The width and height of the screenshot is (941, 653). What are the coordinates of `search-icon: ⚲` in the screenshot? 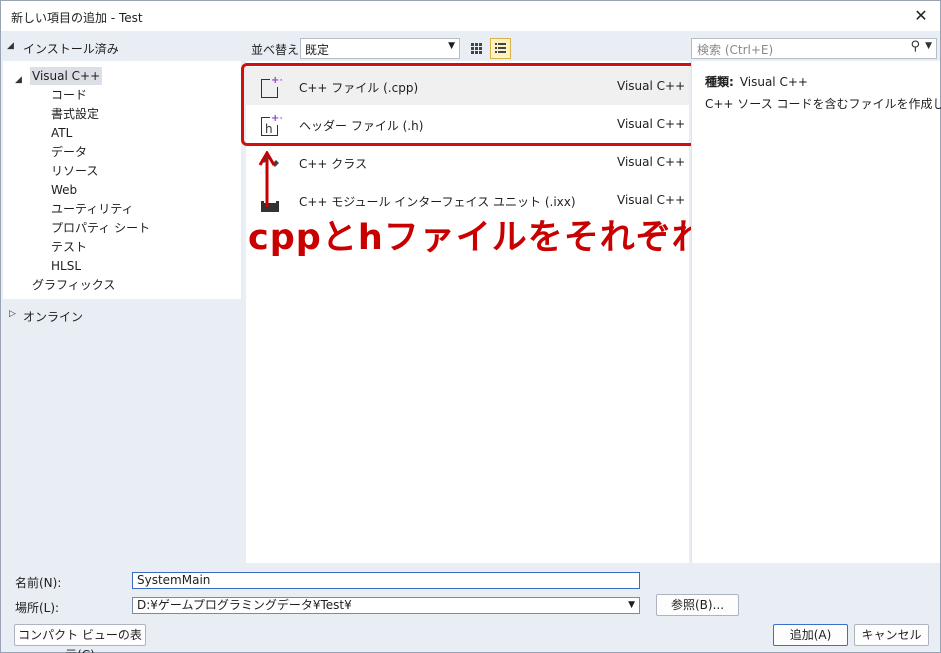 It's located at (915, 46).